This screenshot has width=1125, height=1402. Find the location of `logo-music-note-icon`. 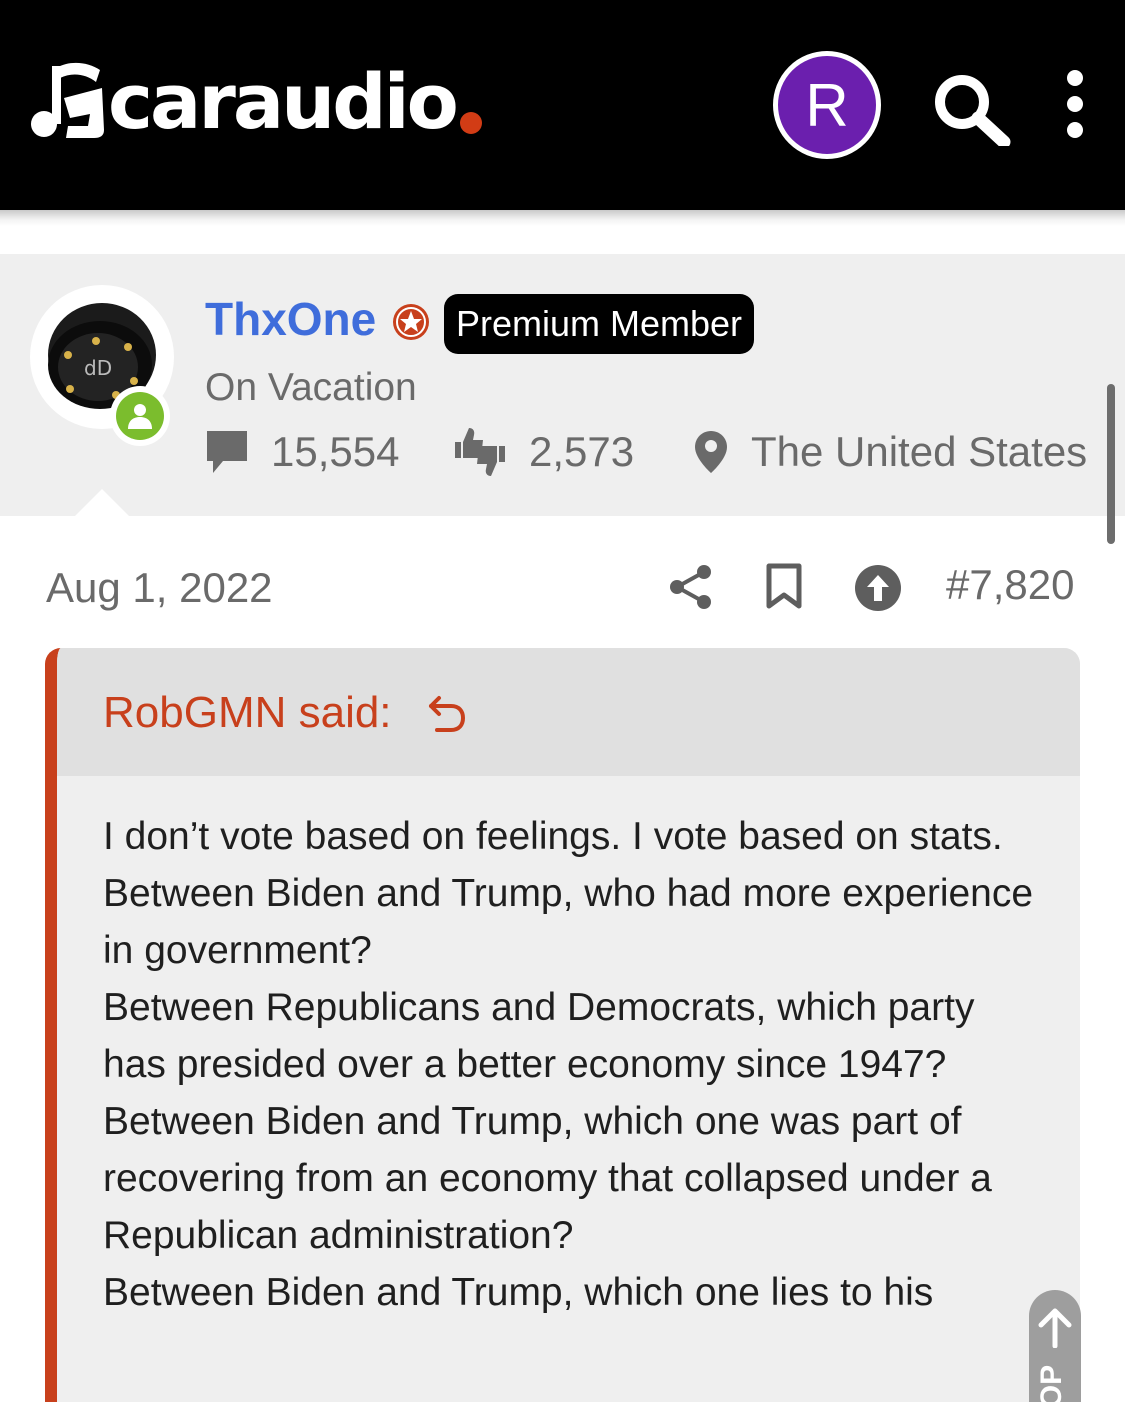

logo-music-note-icon is located at coordinates (67, 100).